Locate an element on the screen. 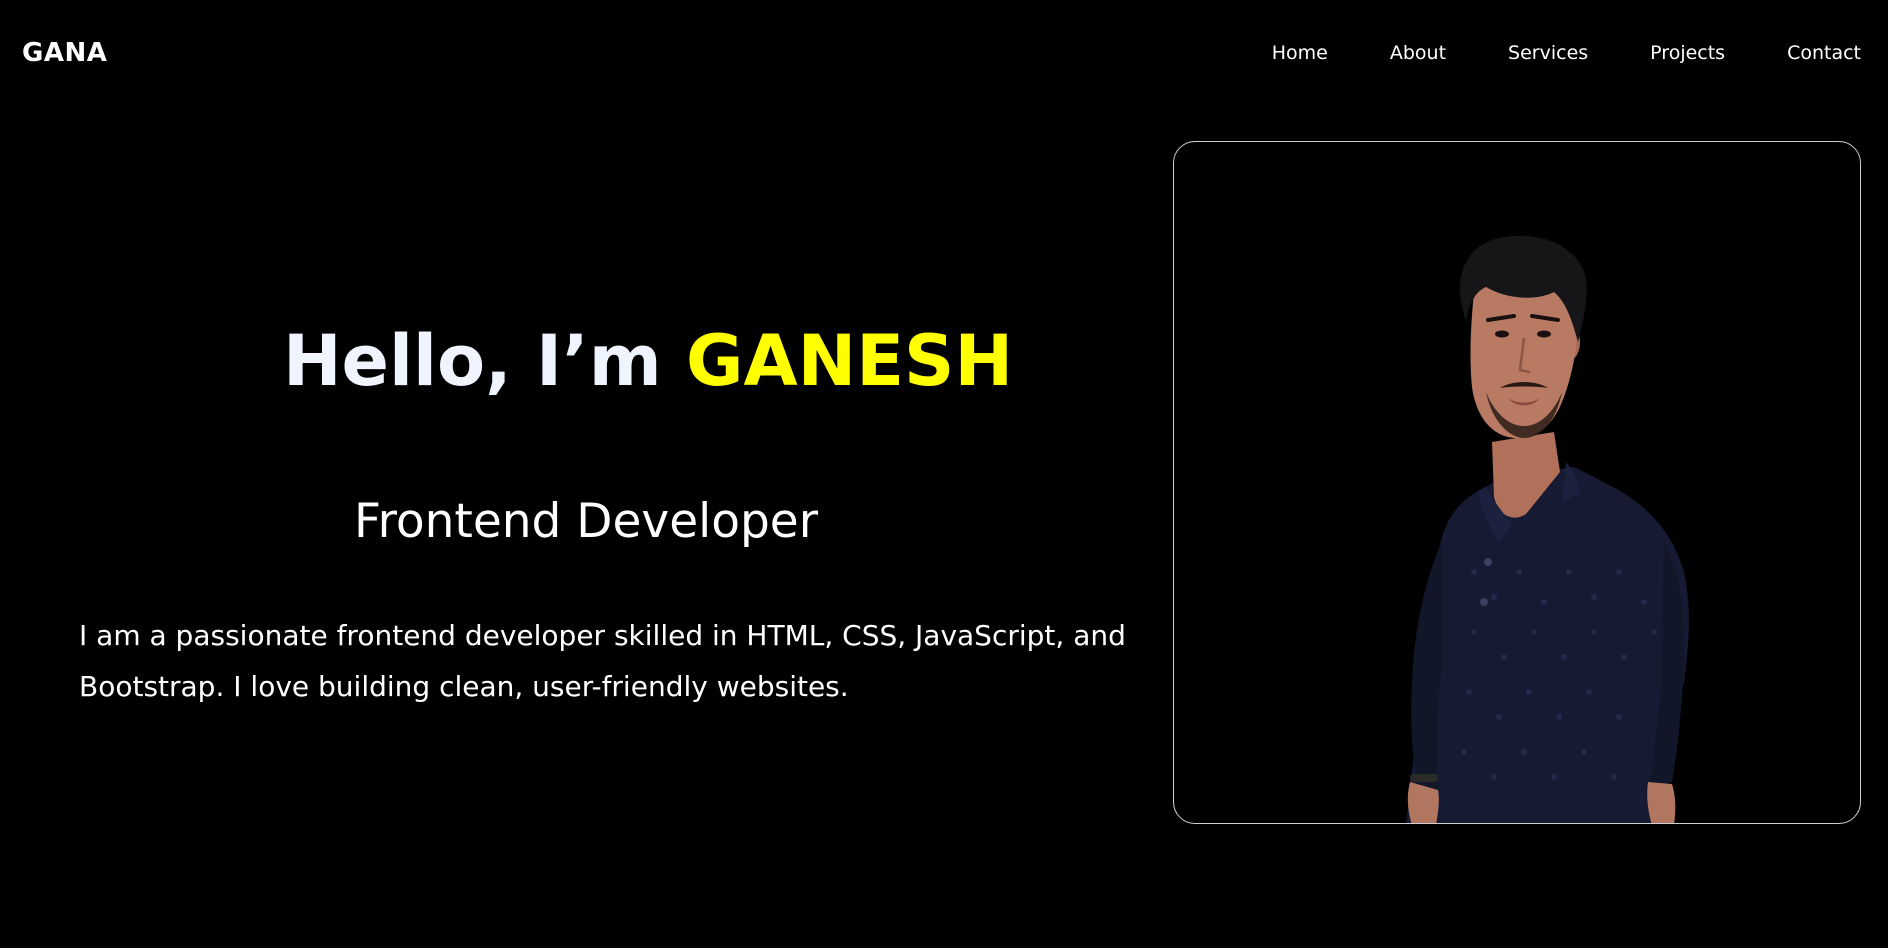 This screenshot has width=1888, height=948. hero-role: Frontend Developer is located at coordinates (586, 521).